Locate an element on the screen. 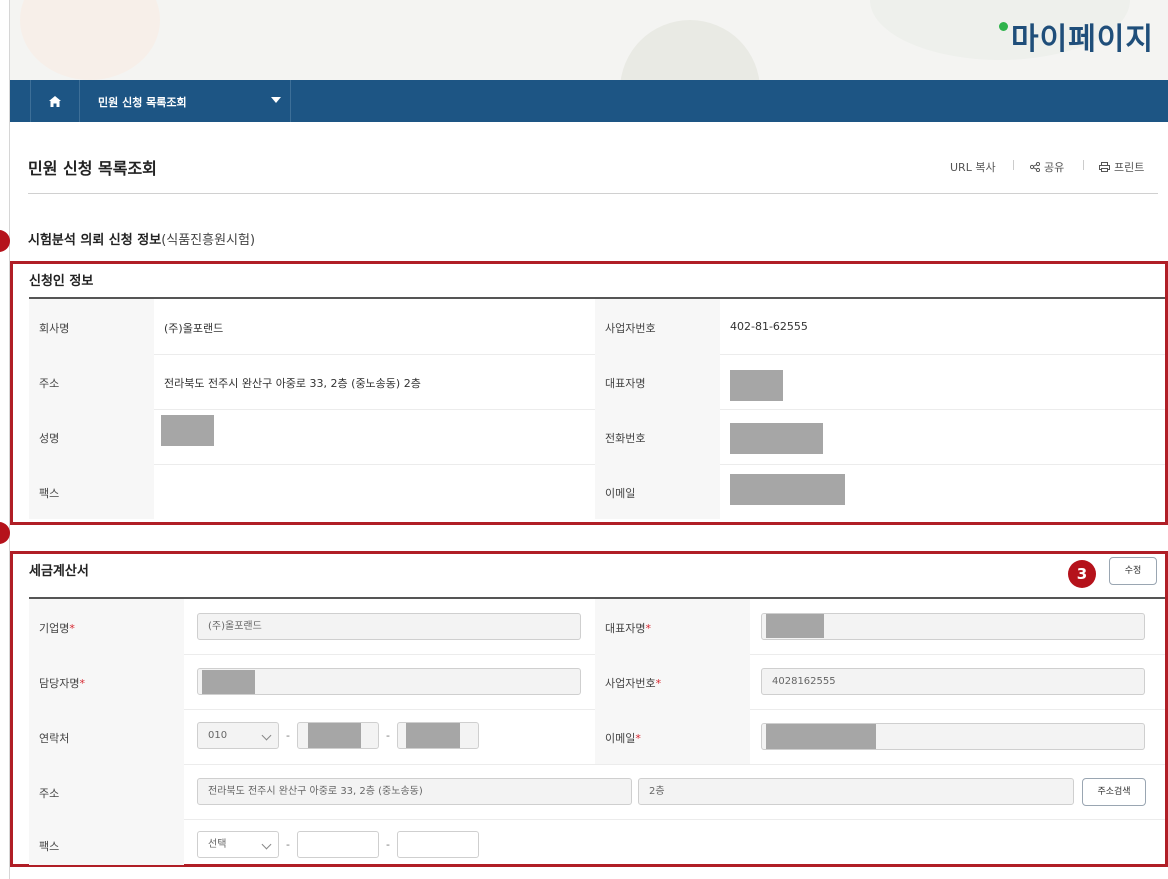 This screenshot has height=879, width=1168. contact-last-input is located at coordinates (438, 735).